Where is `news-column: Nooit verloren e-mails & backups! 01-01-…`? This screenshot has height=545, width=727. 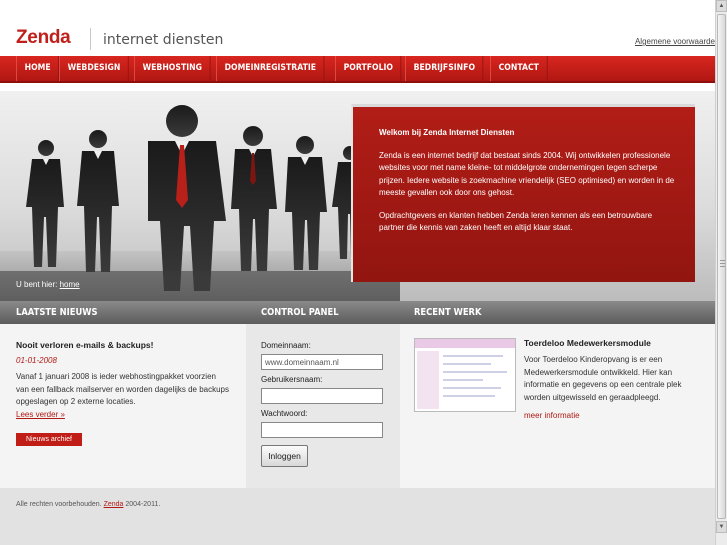 news-column: Nooit verloren e-mails & backups! 01-01-… is located at coordinates (123, 406).